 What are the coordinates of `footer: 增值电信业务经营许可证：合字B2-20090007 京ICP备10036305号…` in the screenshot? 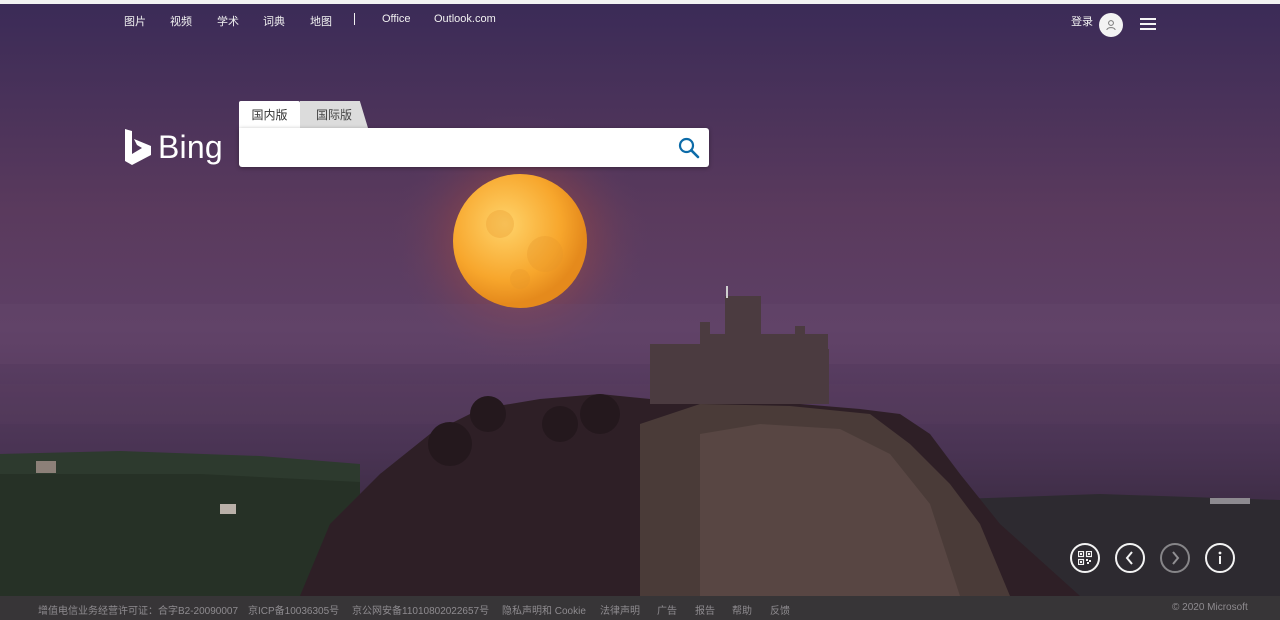 It's located at (640, 608).